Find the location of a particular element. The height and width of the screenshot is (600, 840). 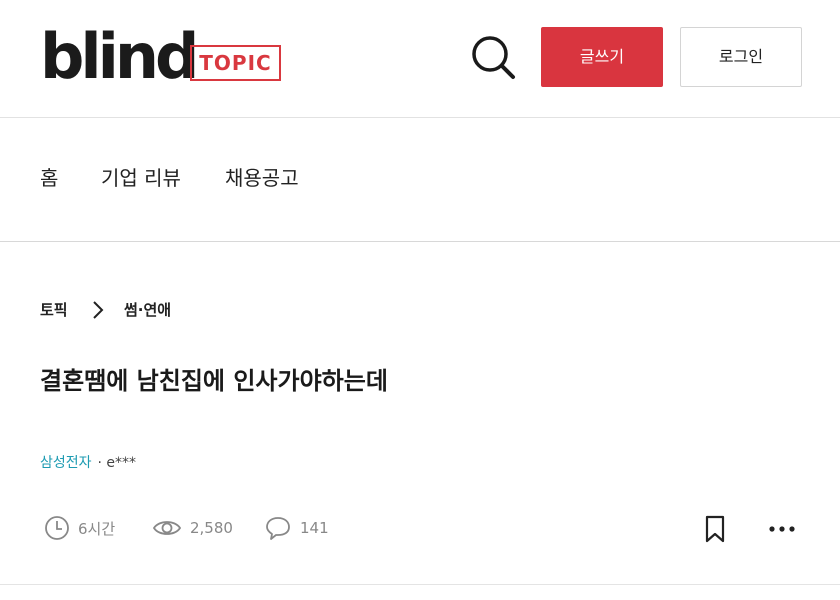

clock-icon is located at coordinates (57, 528).